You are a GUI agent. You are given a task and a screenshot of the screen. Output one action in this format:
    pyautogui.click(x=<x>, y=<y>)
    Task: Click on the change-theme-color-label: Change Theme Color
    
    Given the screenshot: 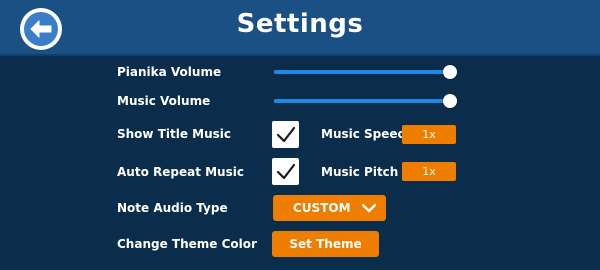 What is the action you would take?
    pyautogui.click(x=187, y=244)
    